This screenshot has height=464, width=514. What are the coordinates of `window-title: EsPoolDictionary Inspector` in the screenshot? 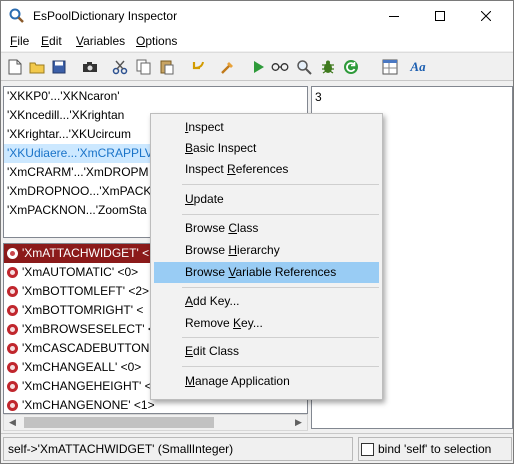 It's located at (105, 16).